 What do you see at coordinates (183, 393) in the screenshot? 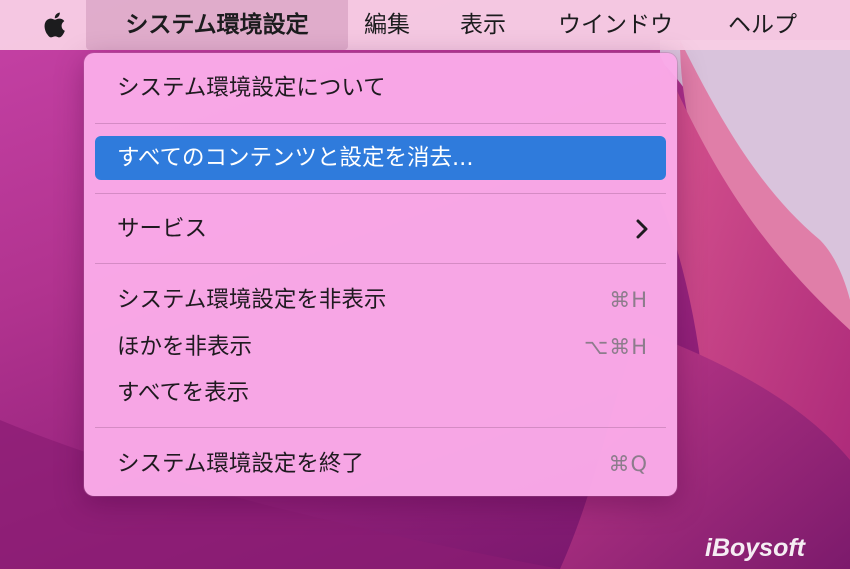
I see `menu-item-label: すべてを表示` at bounding box center [183, 393].